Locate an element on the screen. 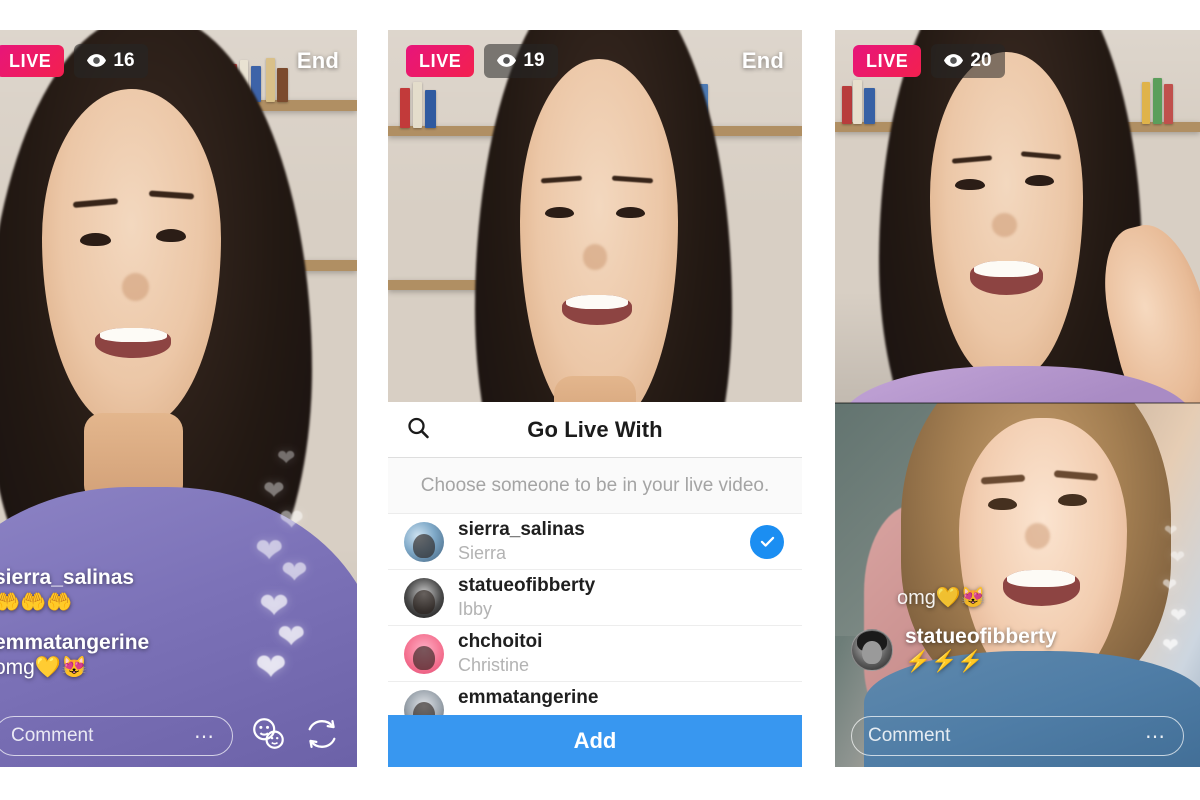  list-item-username: chchoitoi is located at coordinates (500, 641).